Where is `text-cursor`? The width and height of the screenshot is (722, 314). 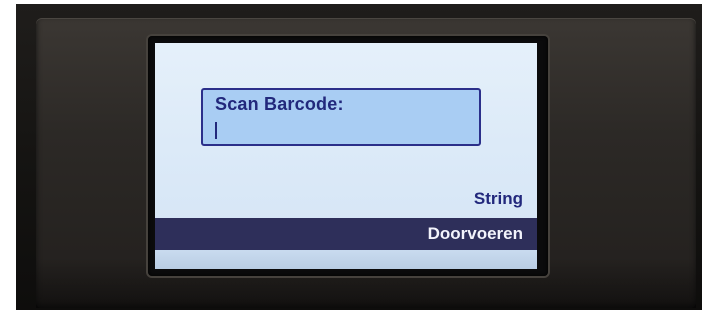
text-cursor is located at coordinates (216, 130).